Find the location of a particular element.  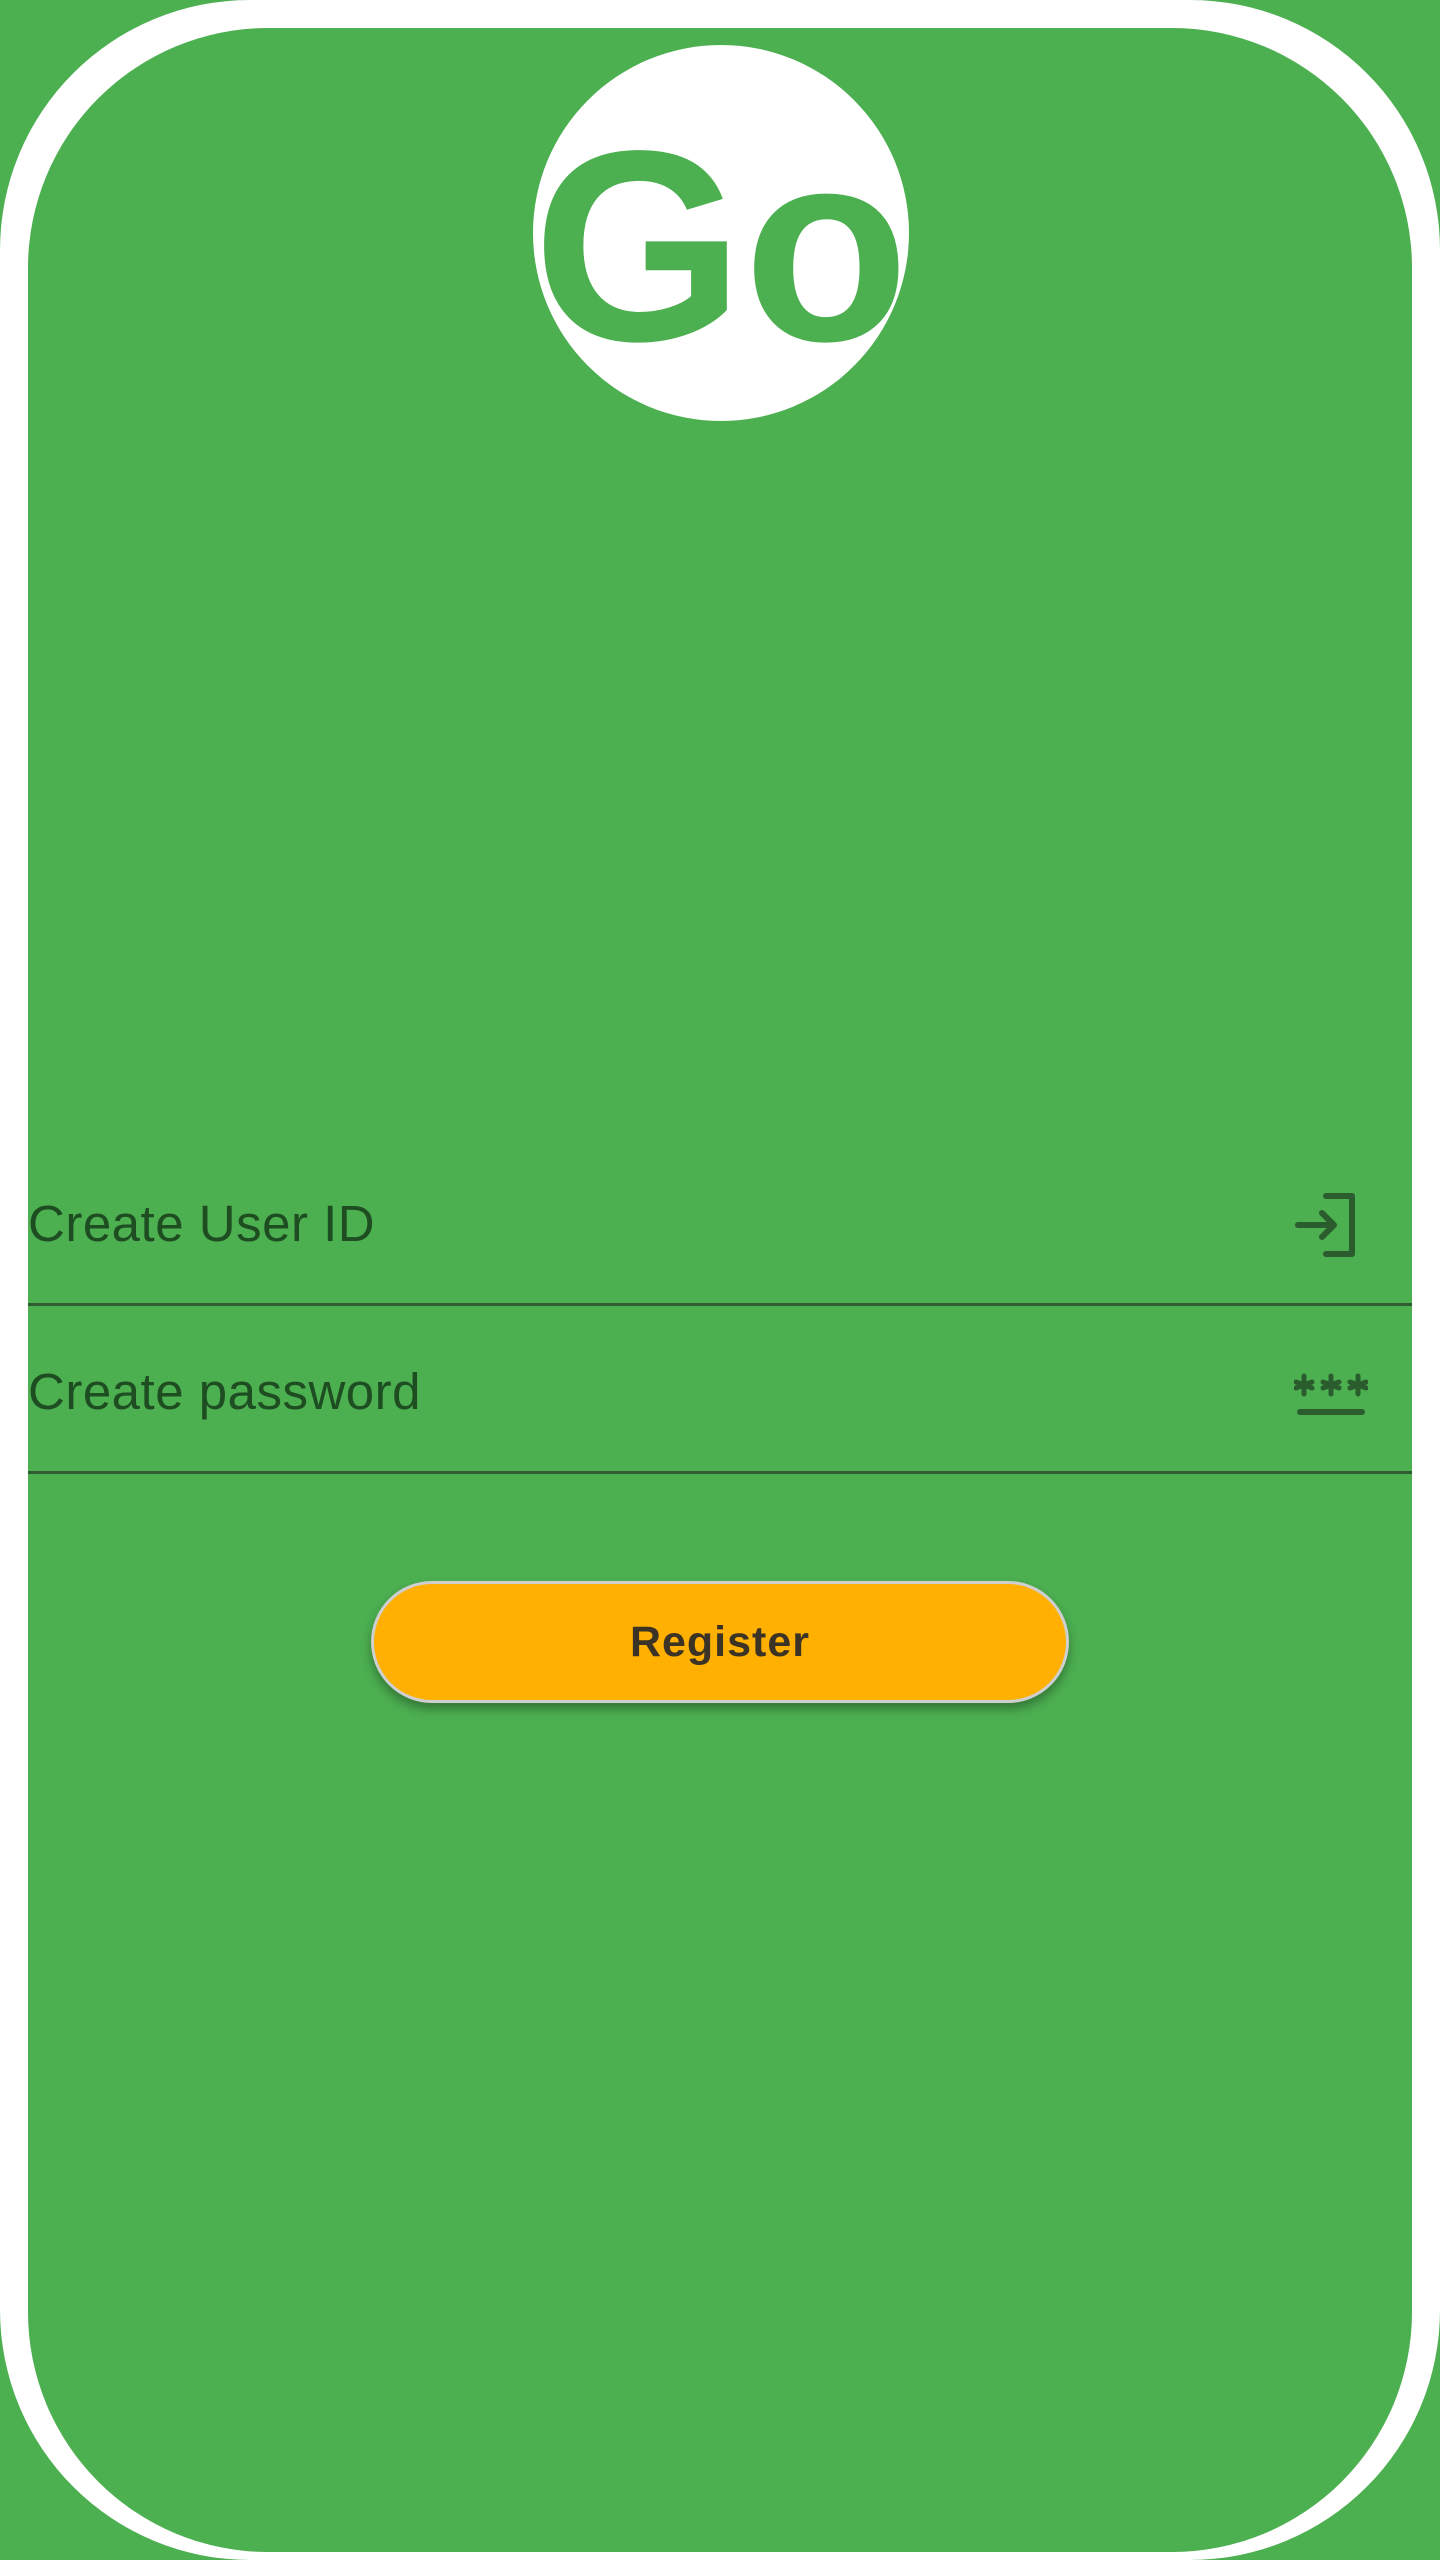

app-logo: Go is located at coordinates (721, 233).